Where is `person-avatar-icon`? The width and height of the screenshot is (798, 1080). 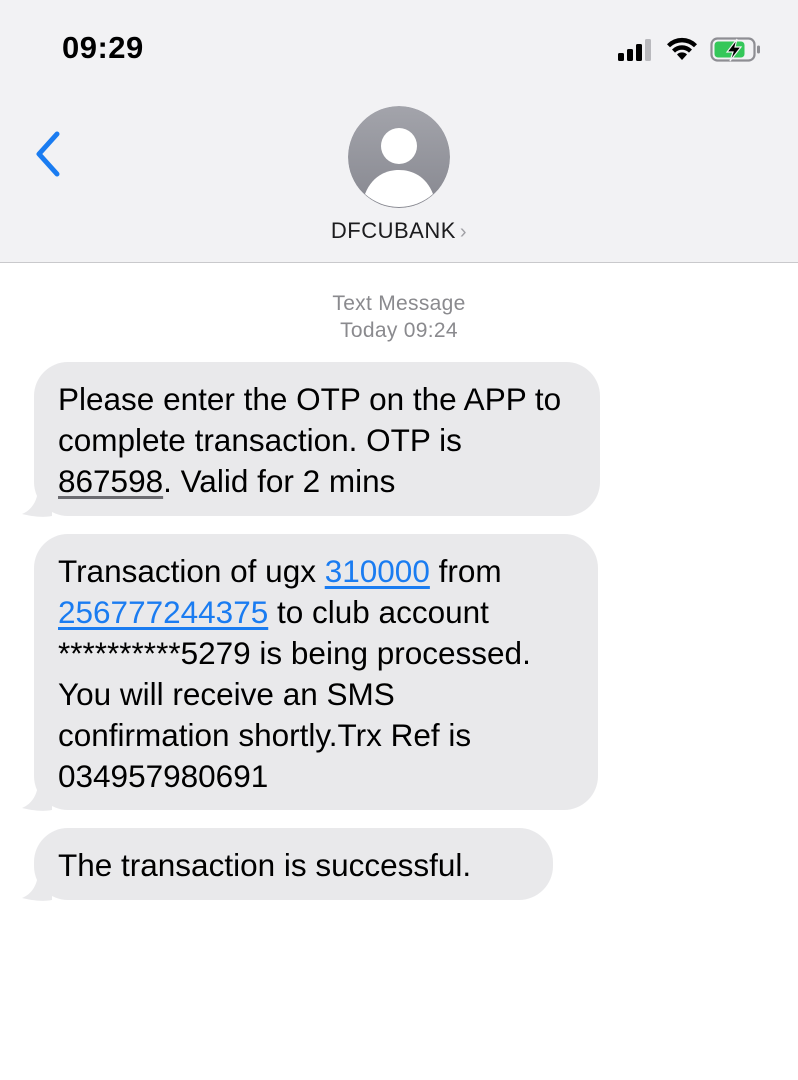 person-avatar-icon is located at coordinates (399, 157).